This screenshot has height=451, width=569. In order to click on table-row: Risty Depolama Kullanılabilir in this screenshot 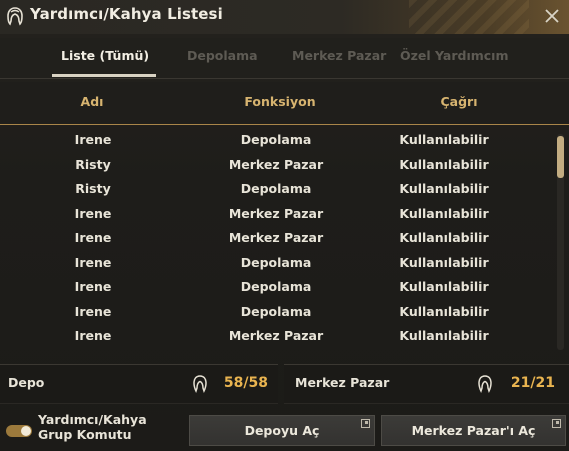, I will do `click(272, 189)`.